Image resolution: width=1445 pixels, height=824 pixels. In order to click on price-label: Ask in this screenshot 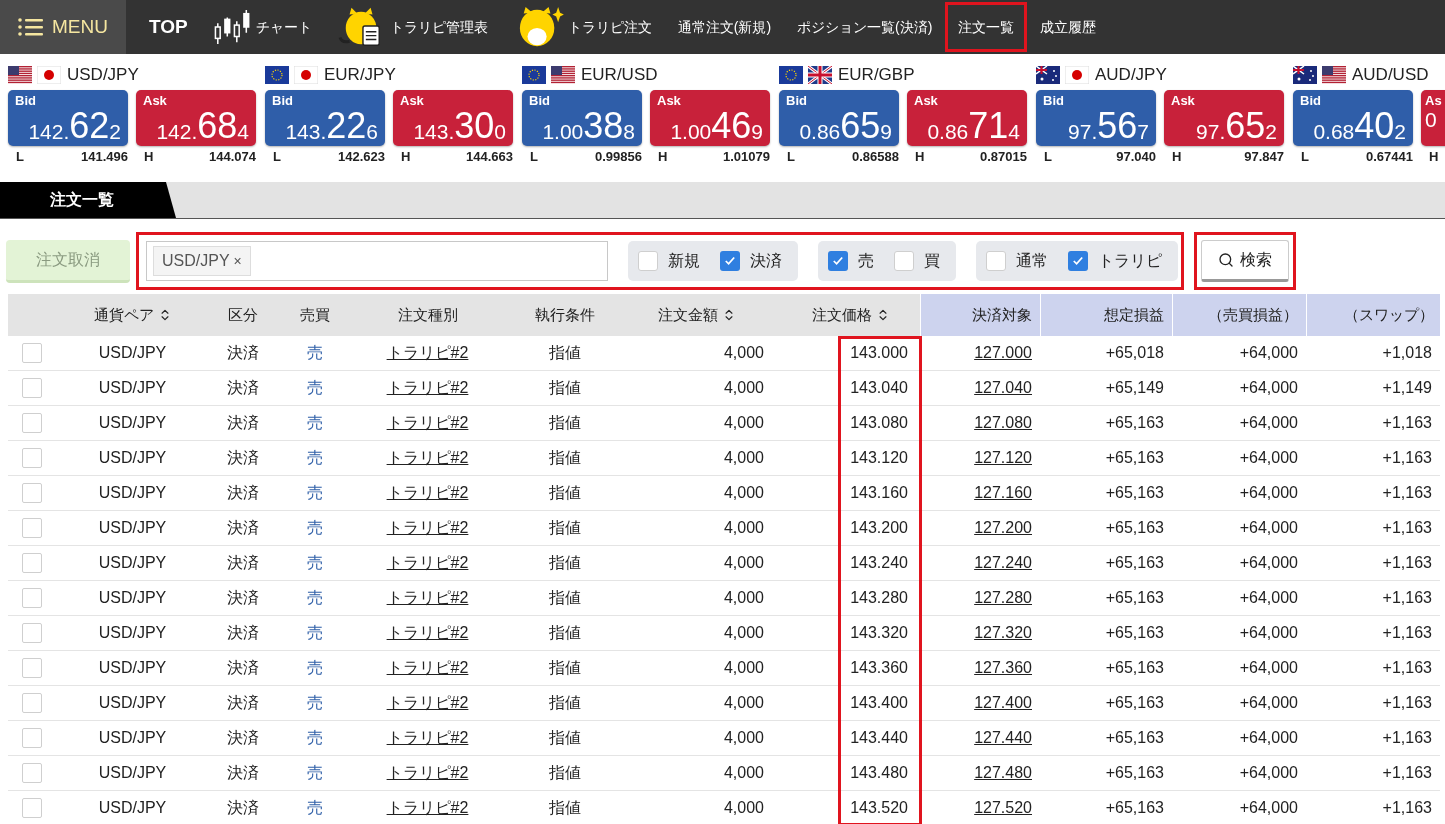, I will do `click(669, 101)`.